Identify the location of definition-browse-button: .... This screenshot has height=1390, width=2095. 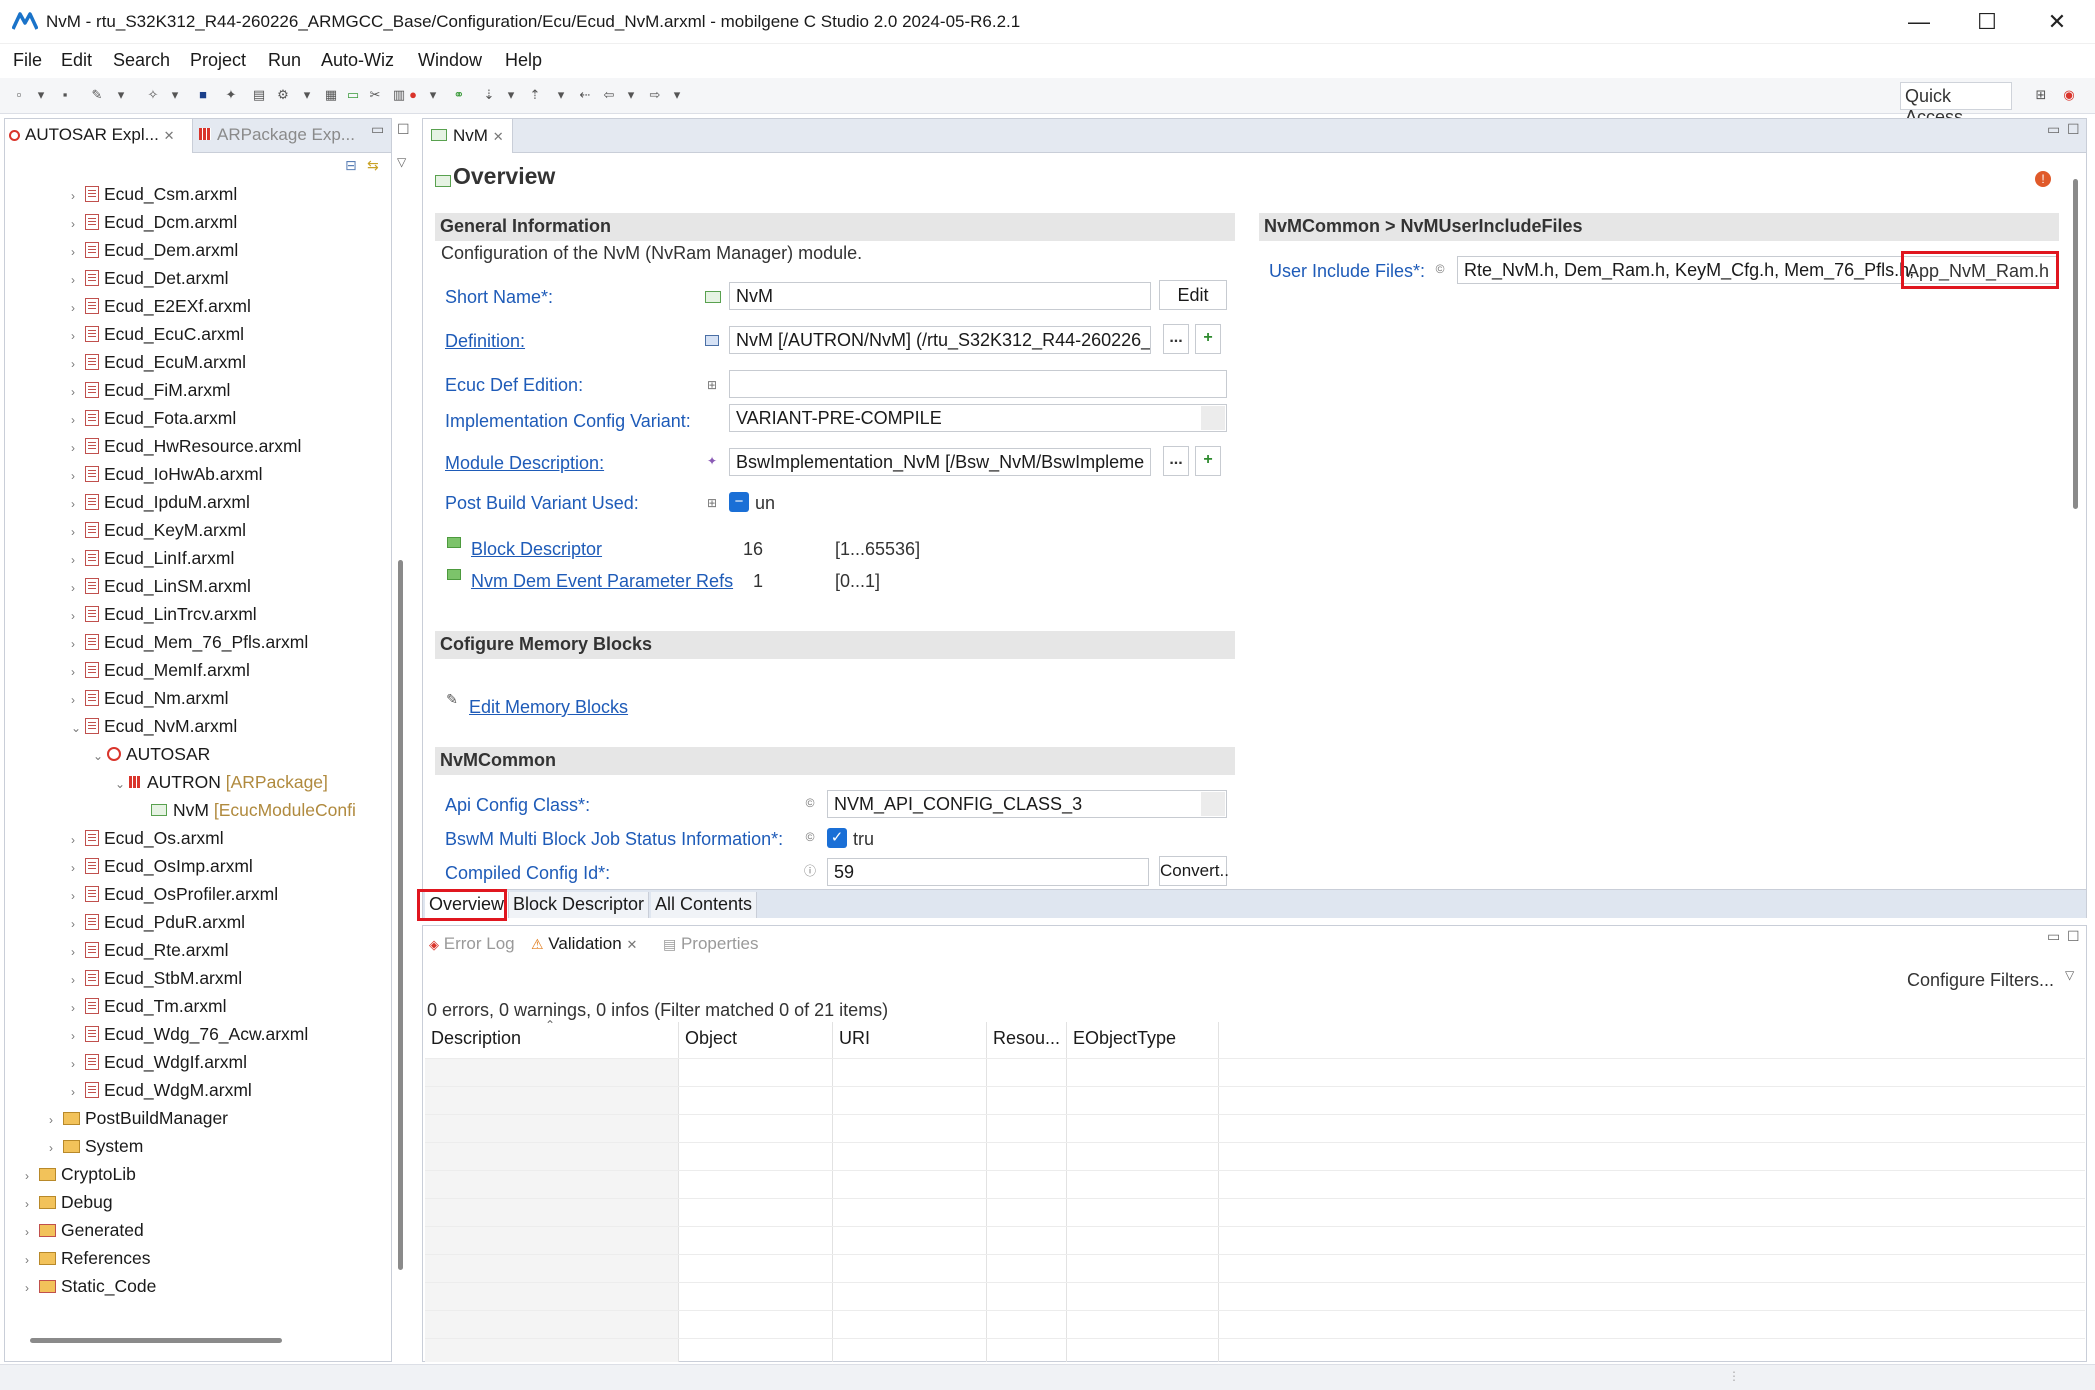
(1176, 339).